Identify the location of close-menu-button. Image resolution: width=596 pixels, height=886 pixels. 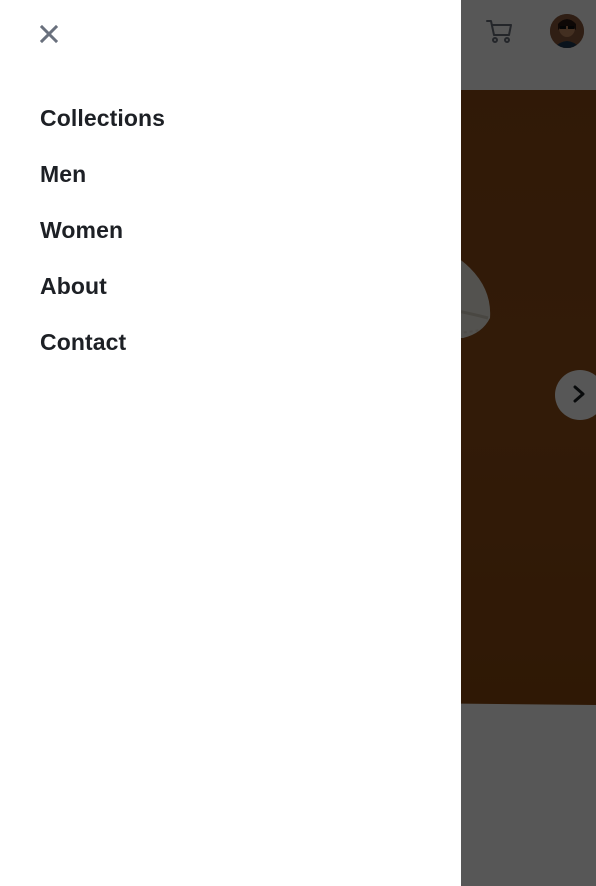
(49, 35).